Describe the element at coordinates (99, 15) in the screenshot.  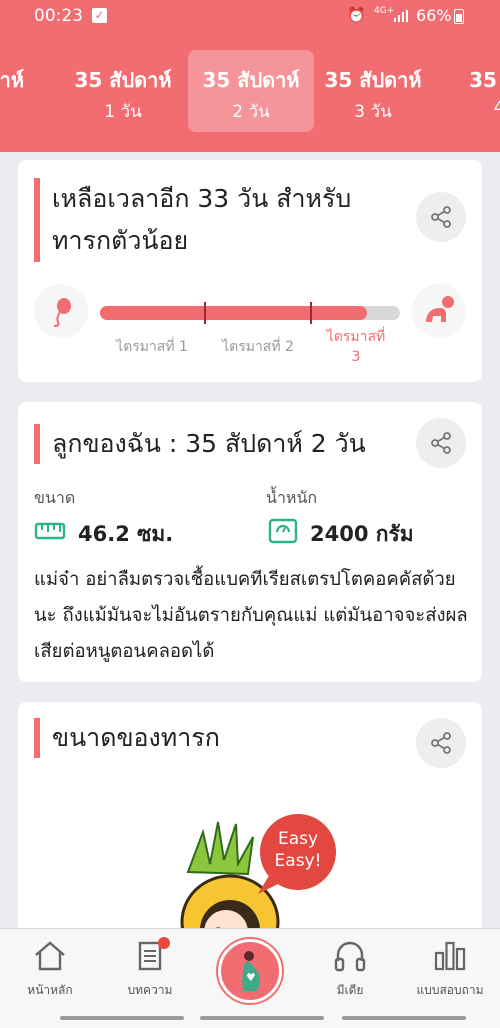
I see `notification-check-icon: ✓` at that location.